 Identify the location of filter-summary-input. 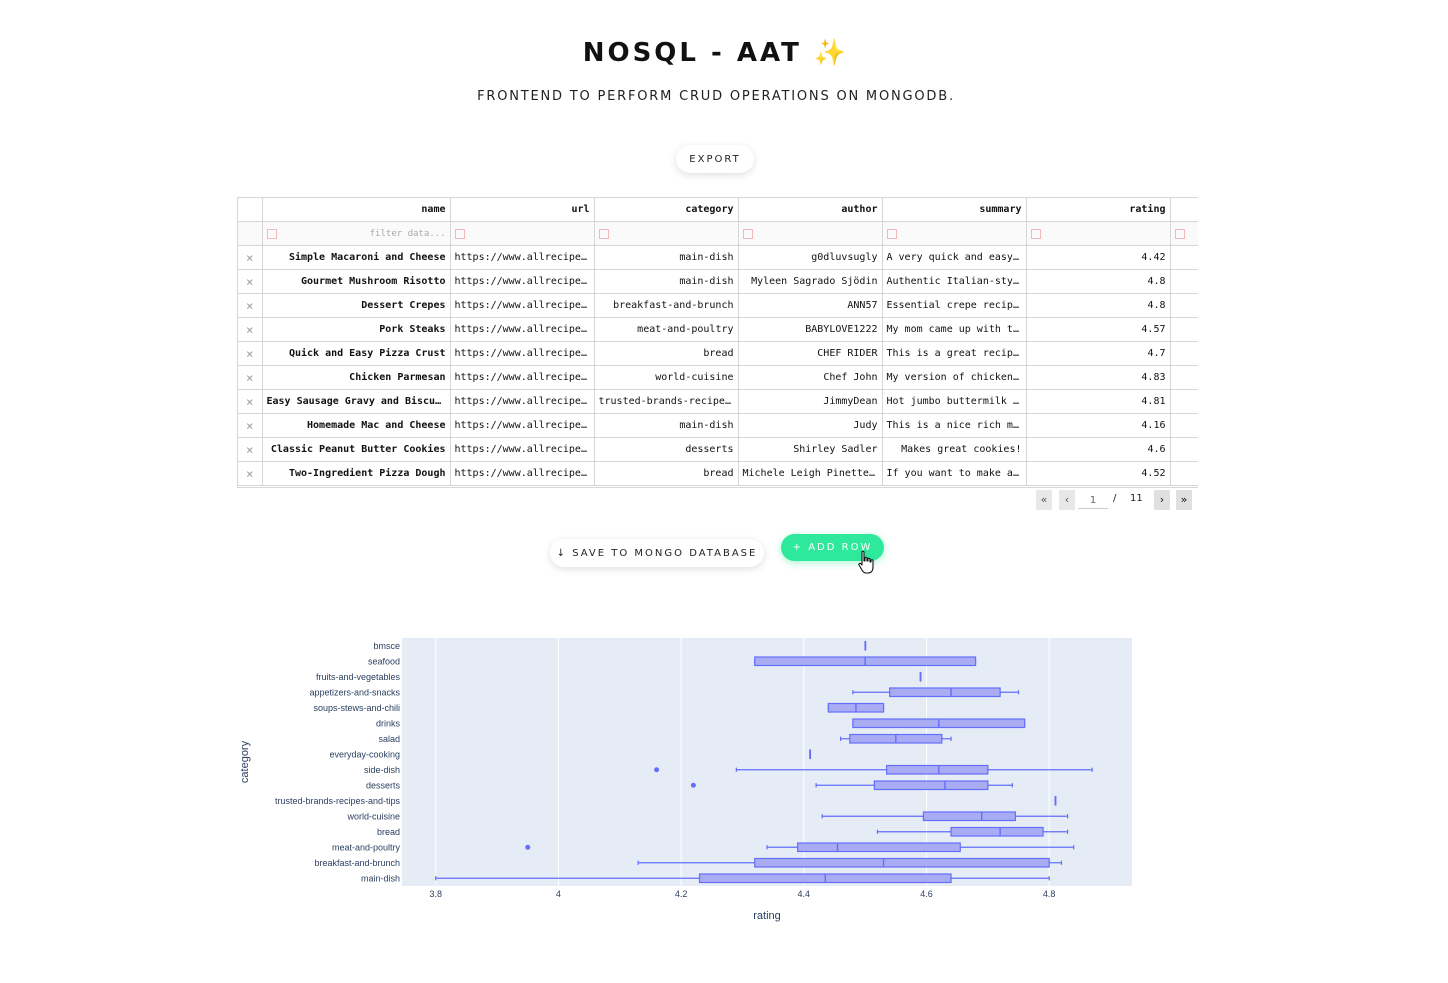
(954, 233).